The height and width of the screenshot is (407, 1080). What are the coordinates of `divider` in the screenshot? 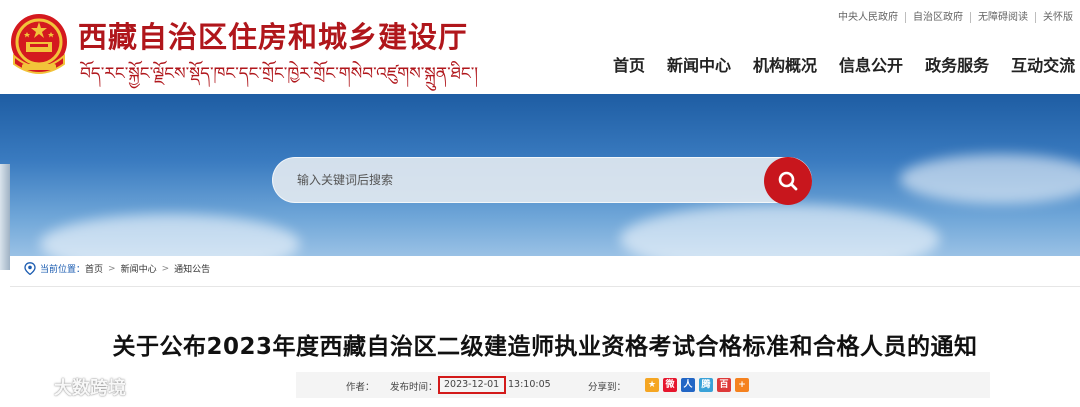 It's located at (545, 286).